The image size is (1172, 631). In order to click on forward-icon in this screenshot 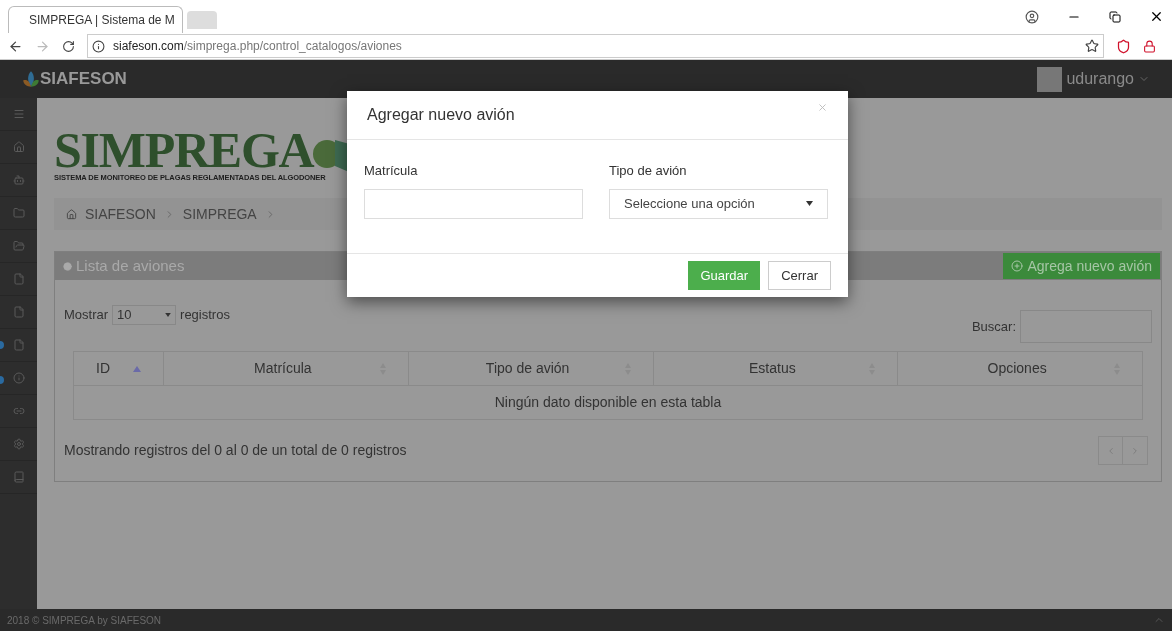, I will do `click(42, 46)`.